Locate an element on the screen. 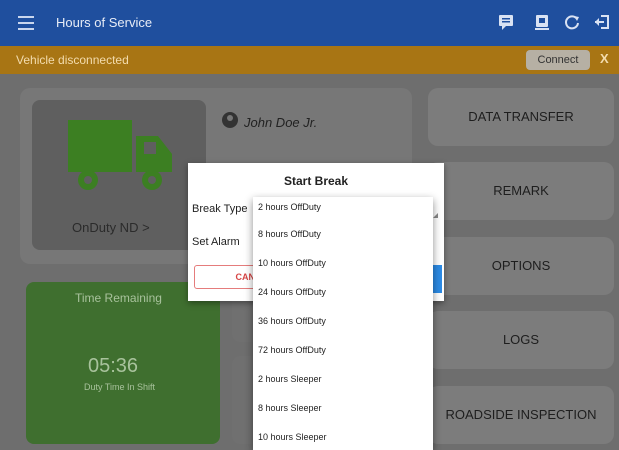 This screenshot has width=619, height=450. dropdown-option: 8 hours Sleeper is located at coordinates (343, 408).